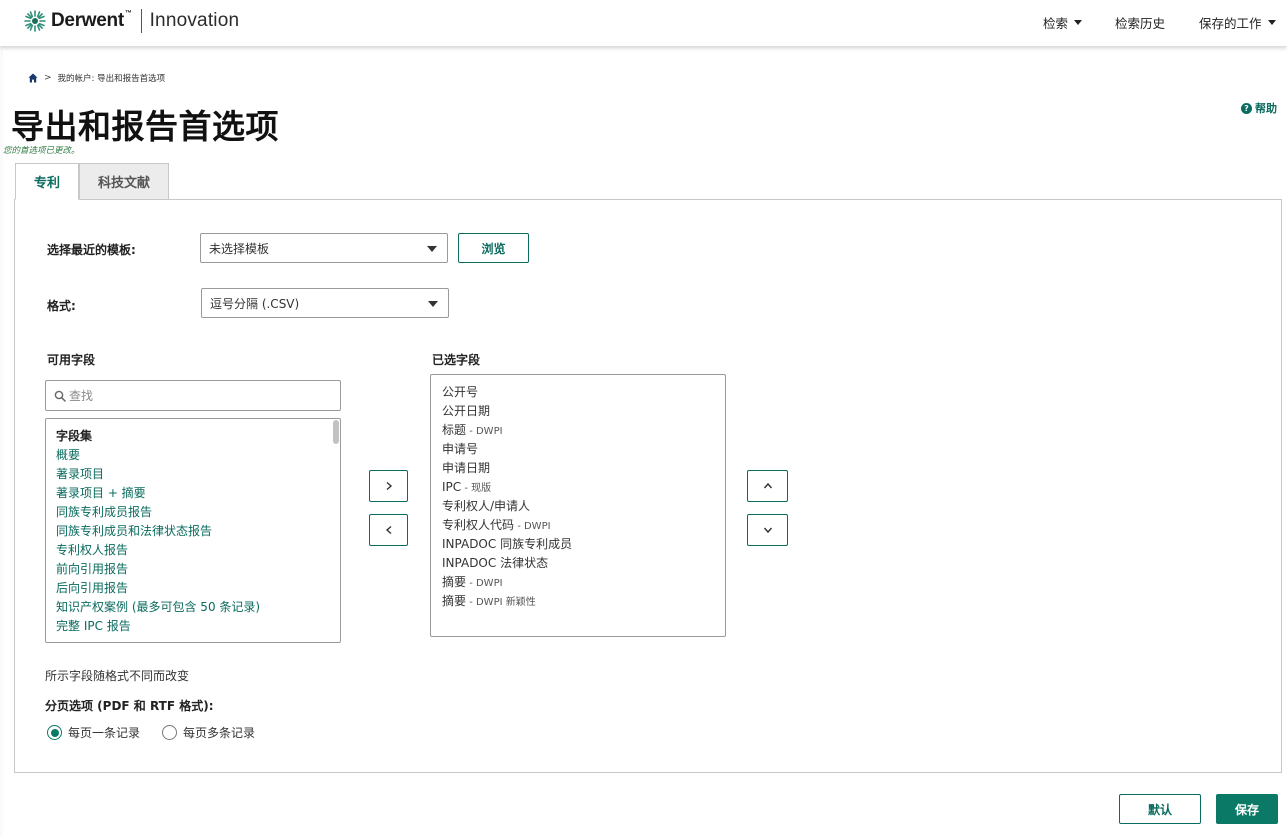  What do you see at coordinates (1, 441) in the screenshot?
I see `left-edge-strip` at bounding box center [1, 441].